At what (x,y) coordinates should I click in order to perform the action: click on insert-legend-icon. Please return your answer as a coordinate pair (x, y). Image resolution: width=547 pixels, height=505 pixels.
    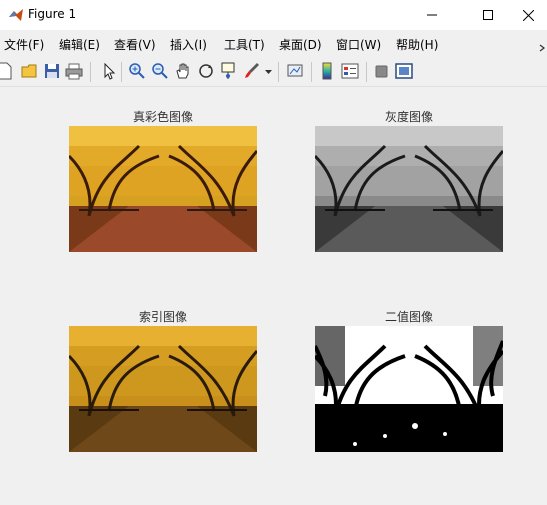
    Looking at the image, I should click on (350, 71).